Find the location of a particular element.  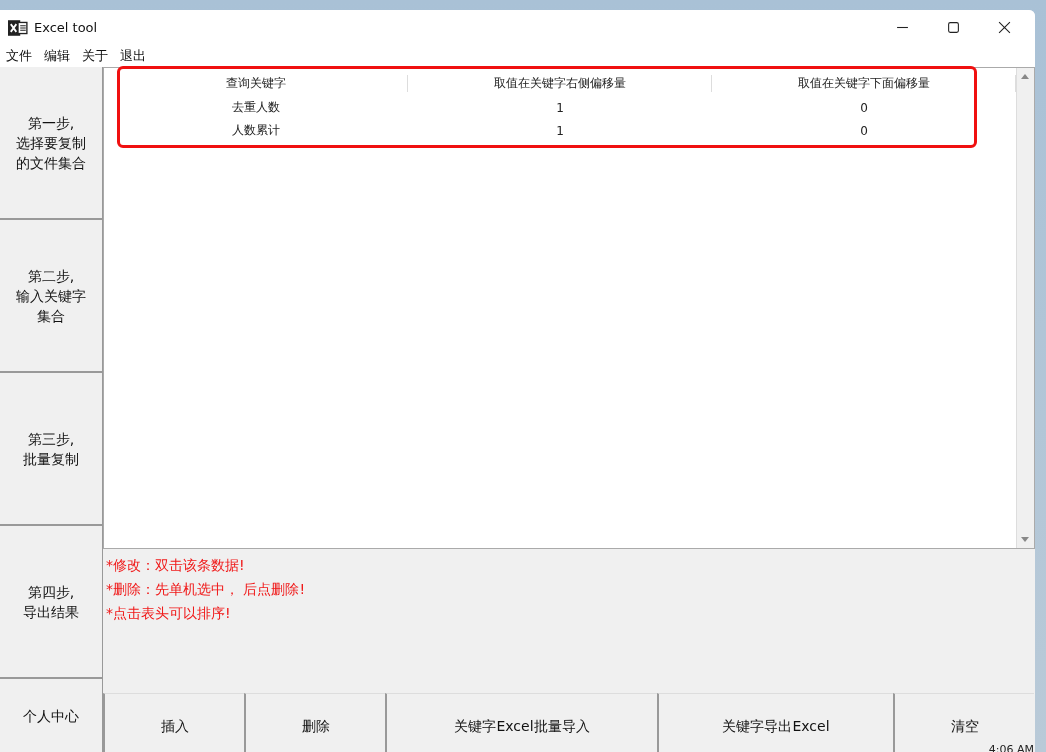

action-button: 插入 is located at coordinates (173, 722).